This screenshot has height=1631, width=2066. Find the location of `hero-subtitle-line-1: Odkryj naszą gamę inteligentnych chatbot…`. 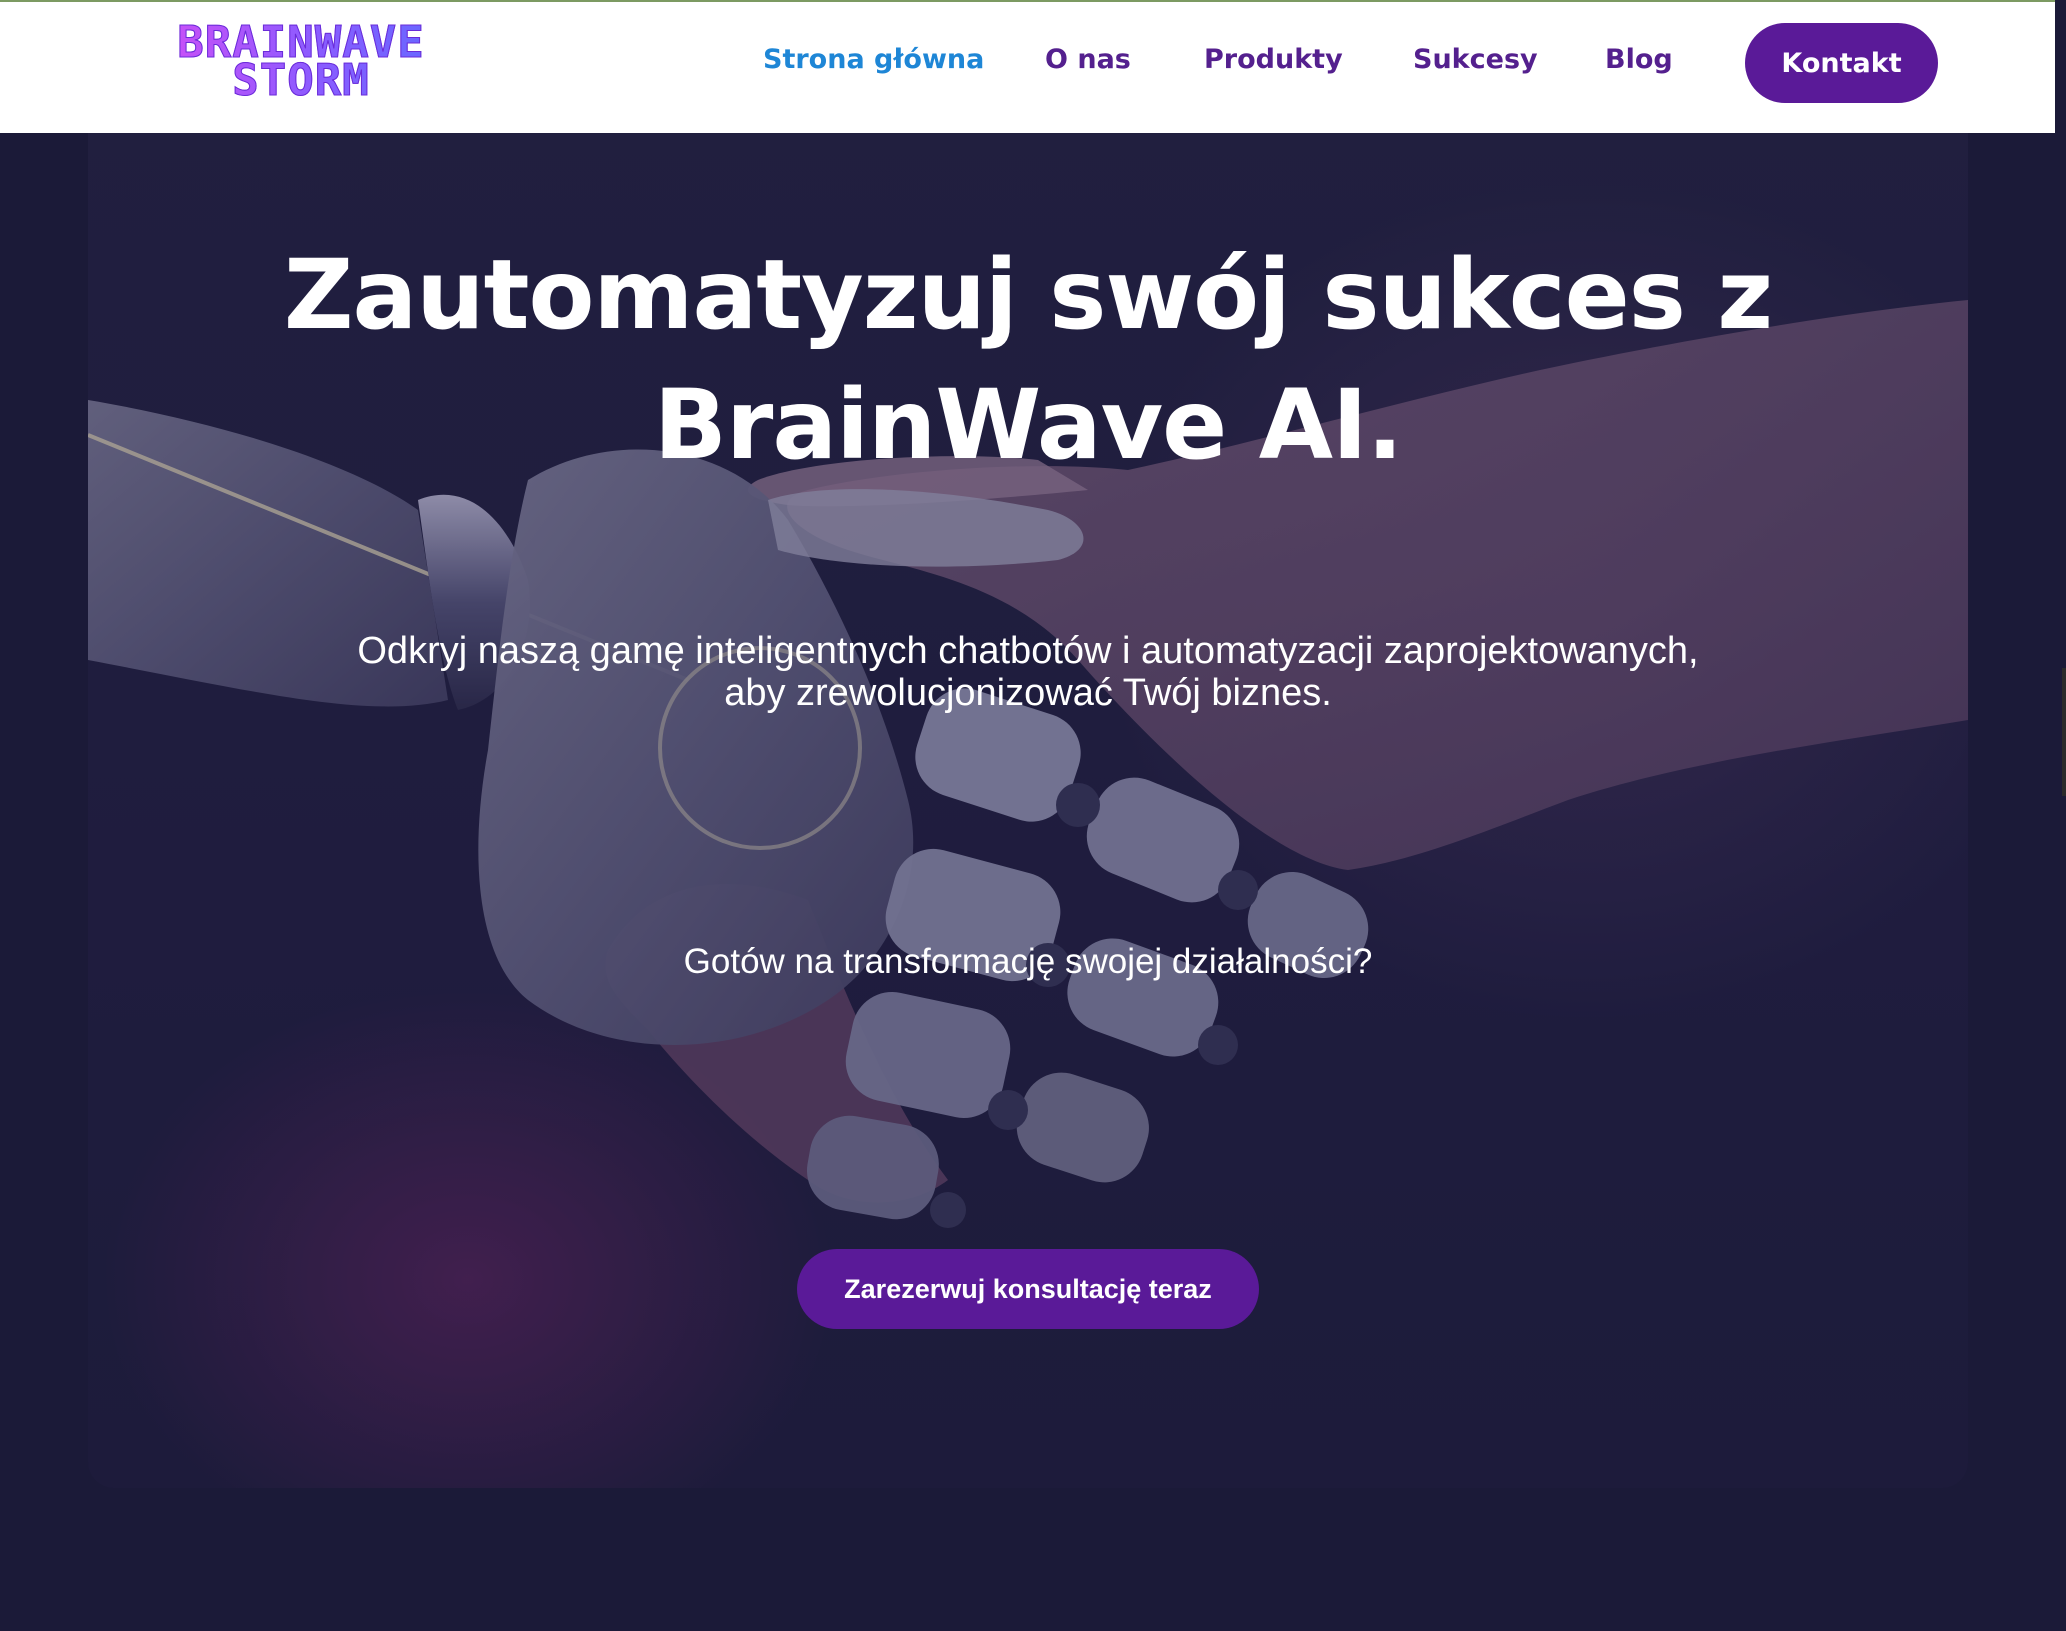

hero-subtitle-line-1: Odkryj naszą gamę inteligentnych chatbot… is located at coordinates (1028, 651).